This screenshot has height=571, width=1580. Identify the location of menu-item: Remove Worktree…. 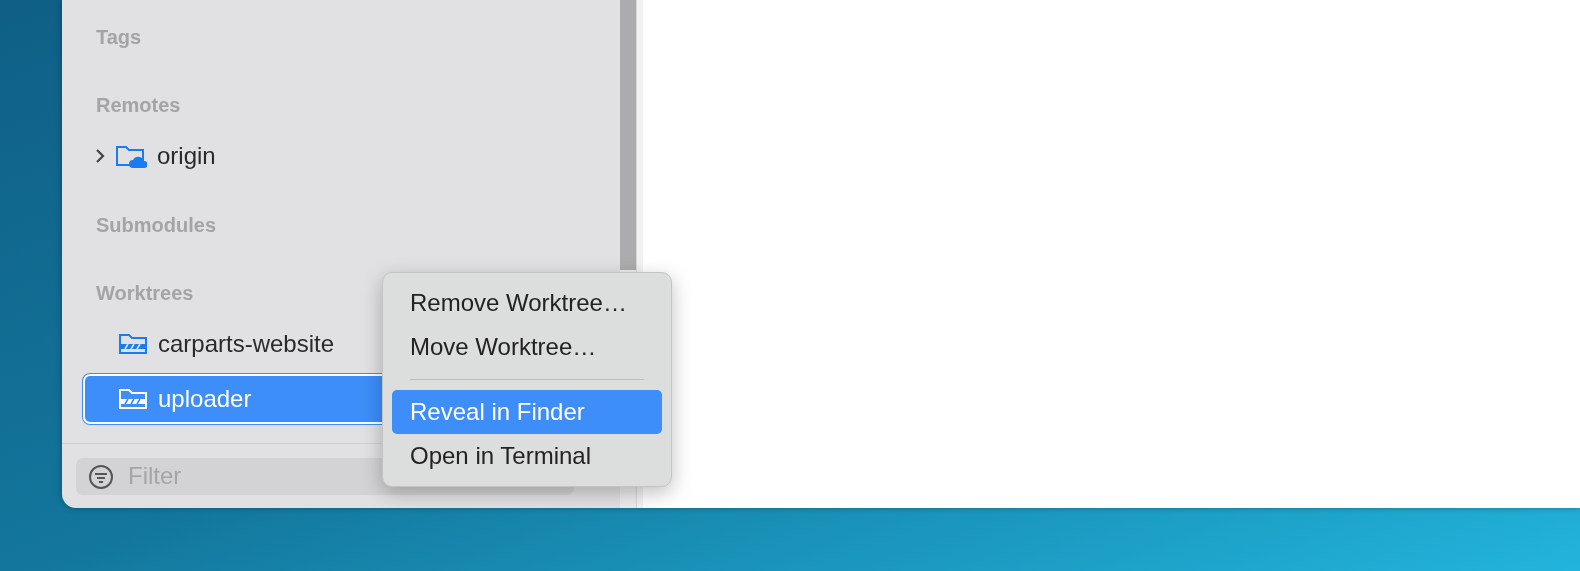
(527, 303).